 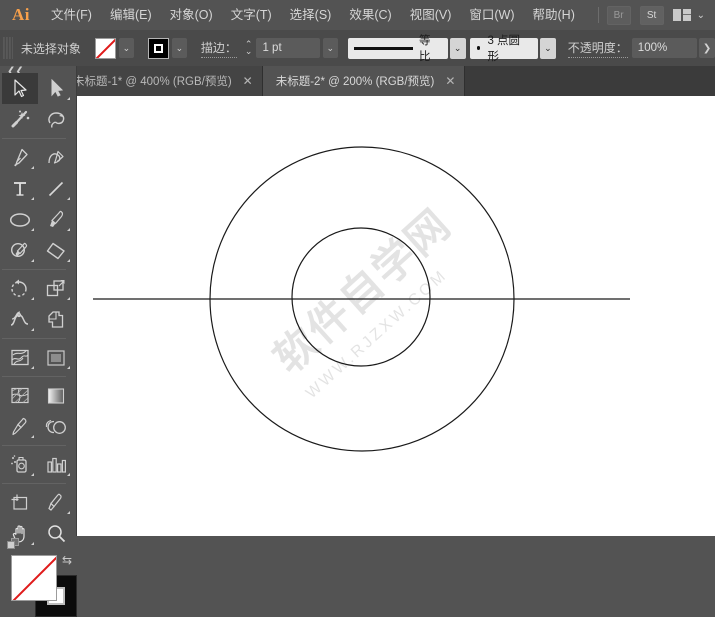 What do you see at coordinates (218, 48) in the screenshot?
I see `stroke-weight-label: 描边：` at bounding box center [218, 48].